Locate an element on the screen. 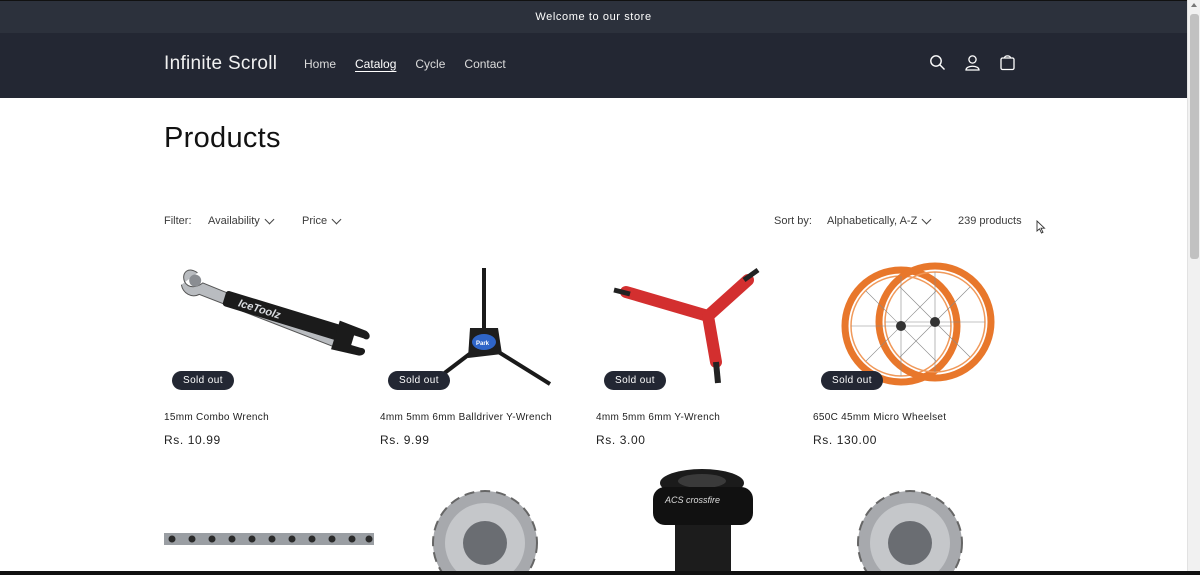 This screenshot has height=575, width=1200. product-price: Rs. 3.00 is located at coordinates (621, 440).